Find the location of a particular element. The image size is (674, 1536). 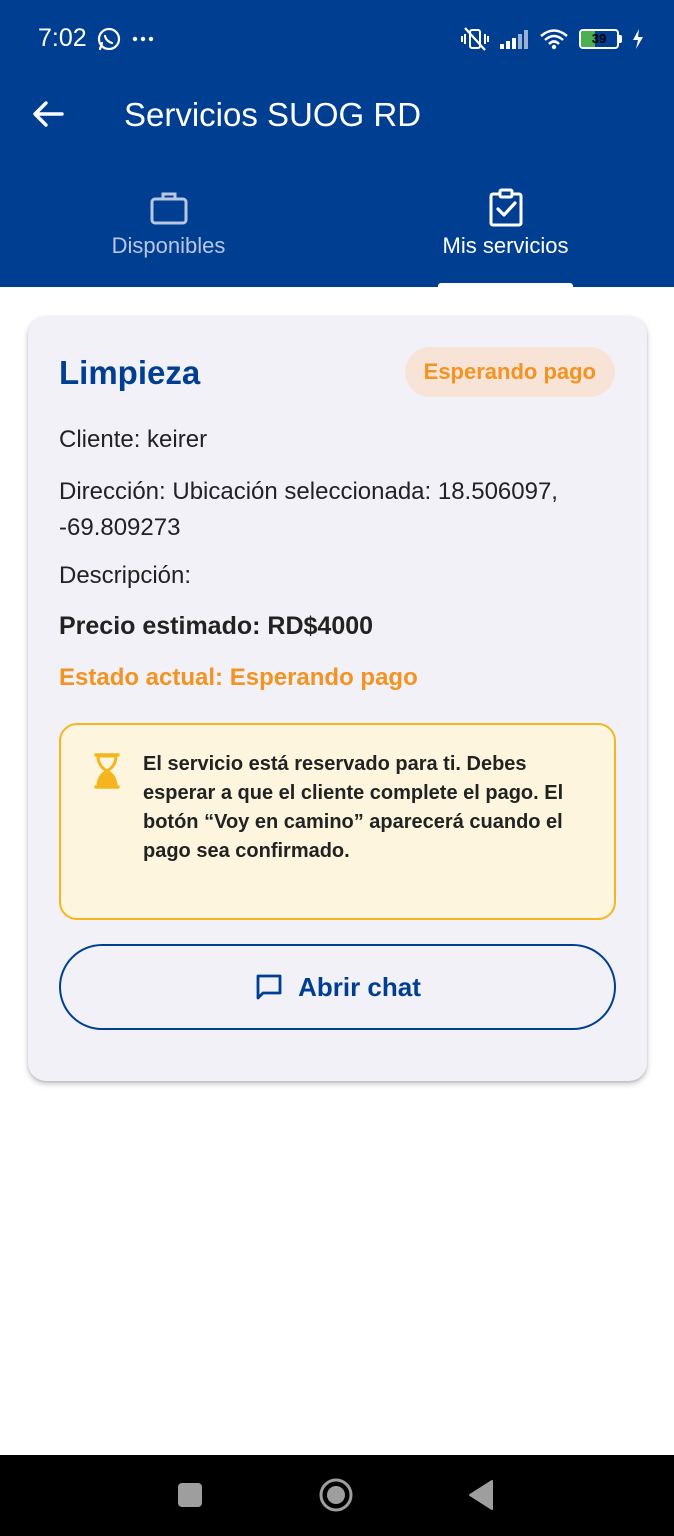

wifi-icon is located at coordinates (554, 39).